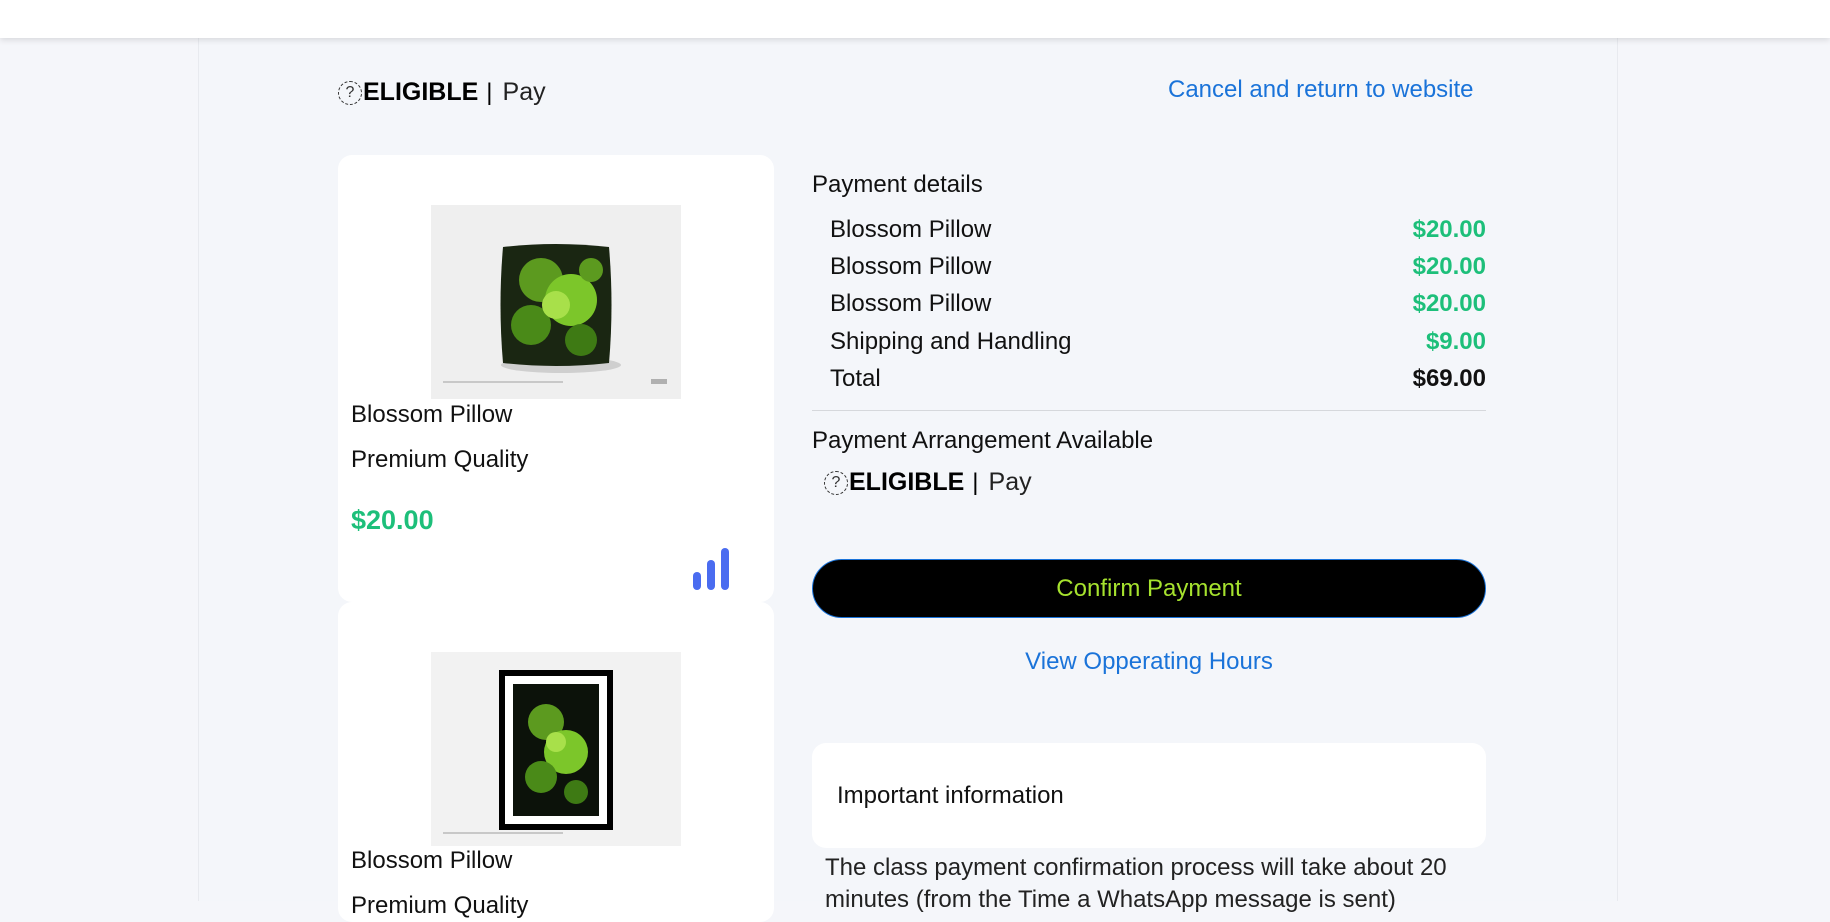 This screenshot has height=922, width=1830. Describe the element at coordinates (556, 749) in the screenshot. I see `framed-print-image` at that location.